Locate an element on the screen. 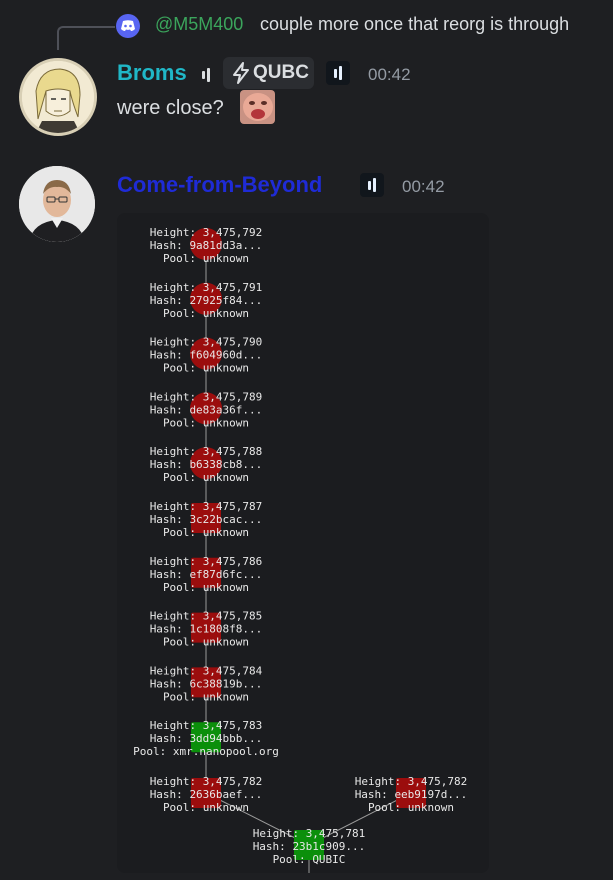 This screenshot has width=613, height=880. server-tag: QUBC is located at coordinates (268, 73).